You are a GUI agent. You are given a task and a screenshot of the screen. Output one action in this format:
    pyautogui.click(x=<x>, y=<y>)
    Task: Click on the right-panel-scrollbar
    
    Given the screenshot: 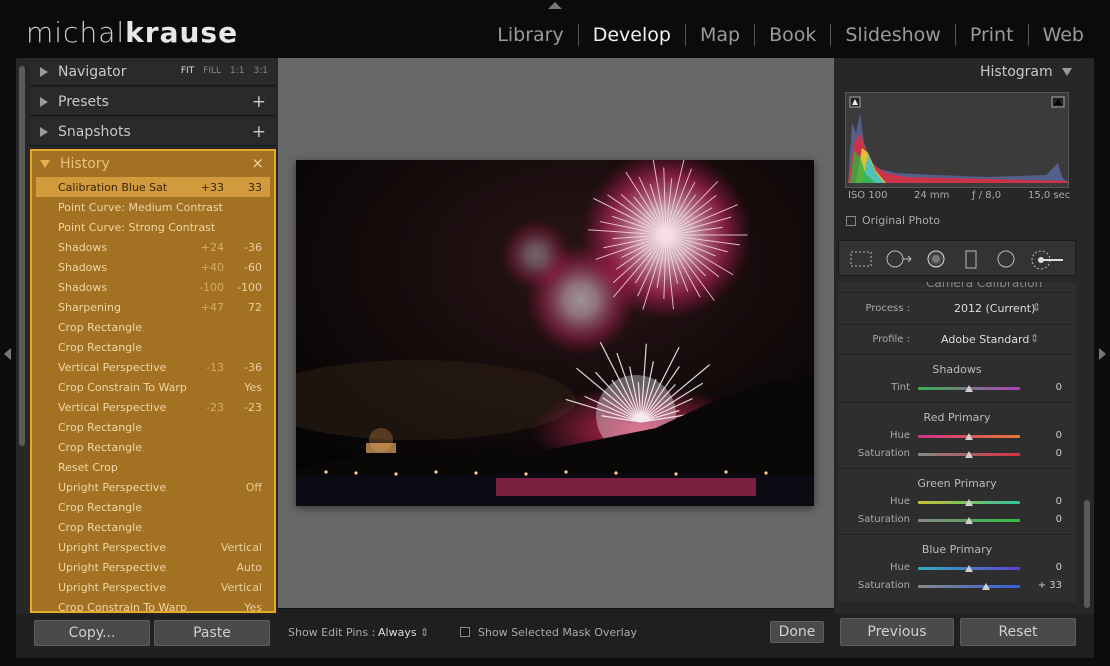 What is the action you would take?
    pyautogui.click(x=1087, y=554)
    